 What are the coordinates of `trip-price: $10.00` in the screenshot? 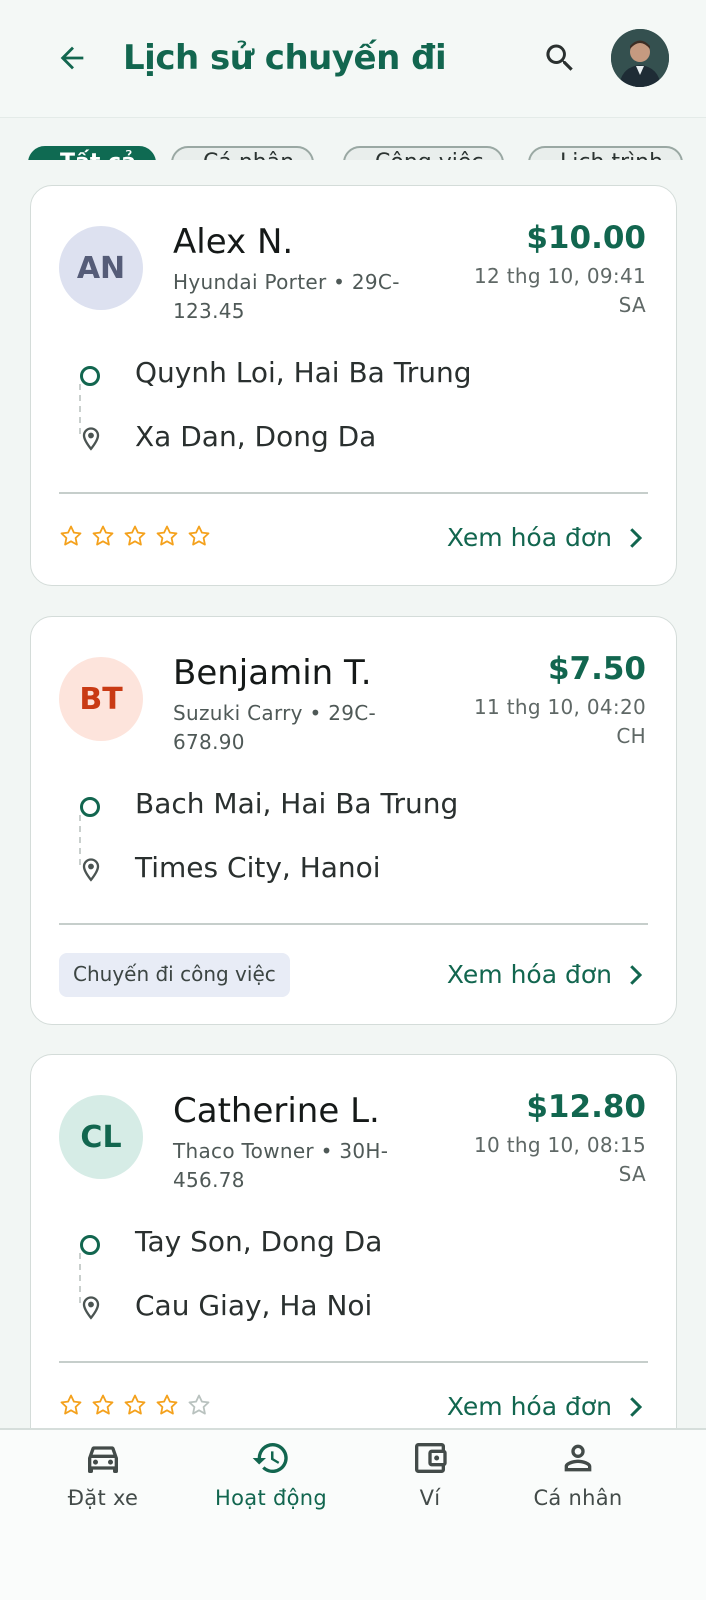 It's located at (586, 238).